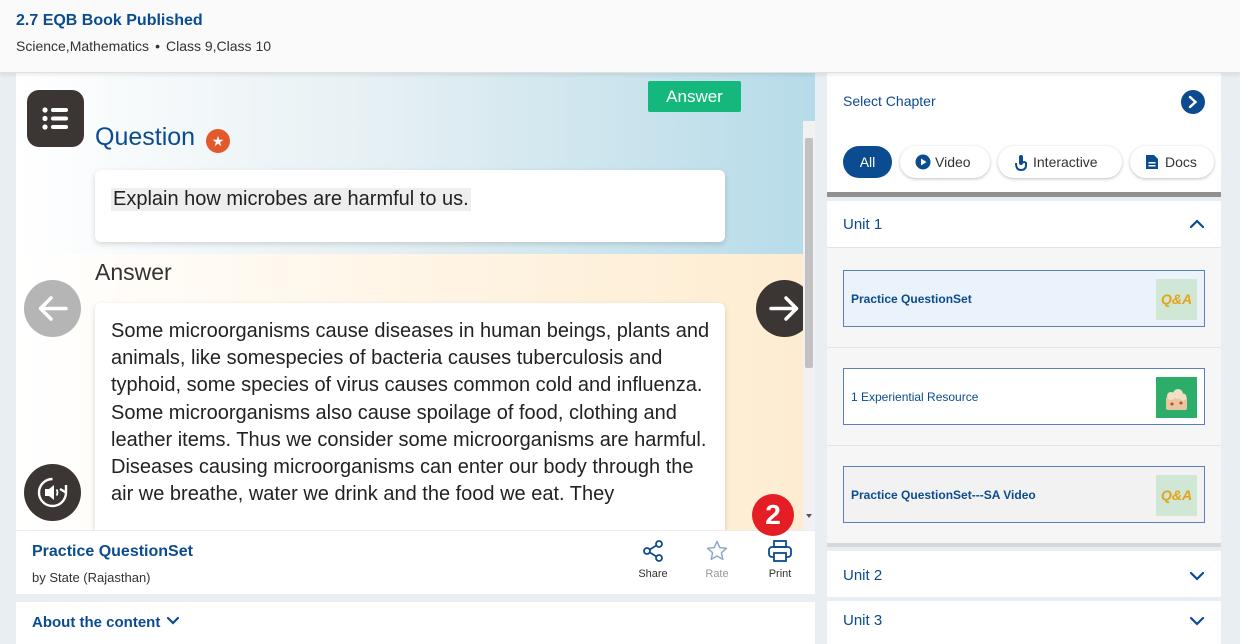 The height and width of the screenshot is (644, 1240). What do you see at coordinates (923, 162) in the screenshot?
I see `play-circle-icon` at bounding box center [923, 162].